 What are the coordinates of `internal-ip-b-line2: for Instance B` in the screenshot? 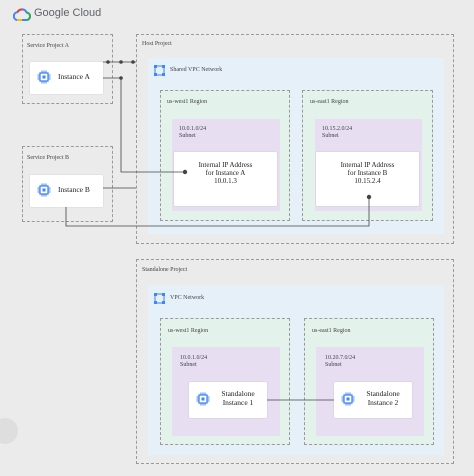 It's located at (367, 173).